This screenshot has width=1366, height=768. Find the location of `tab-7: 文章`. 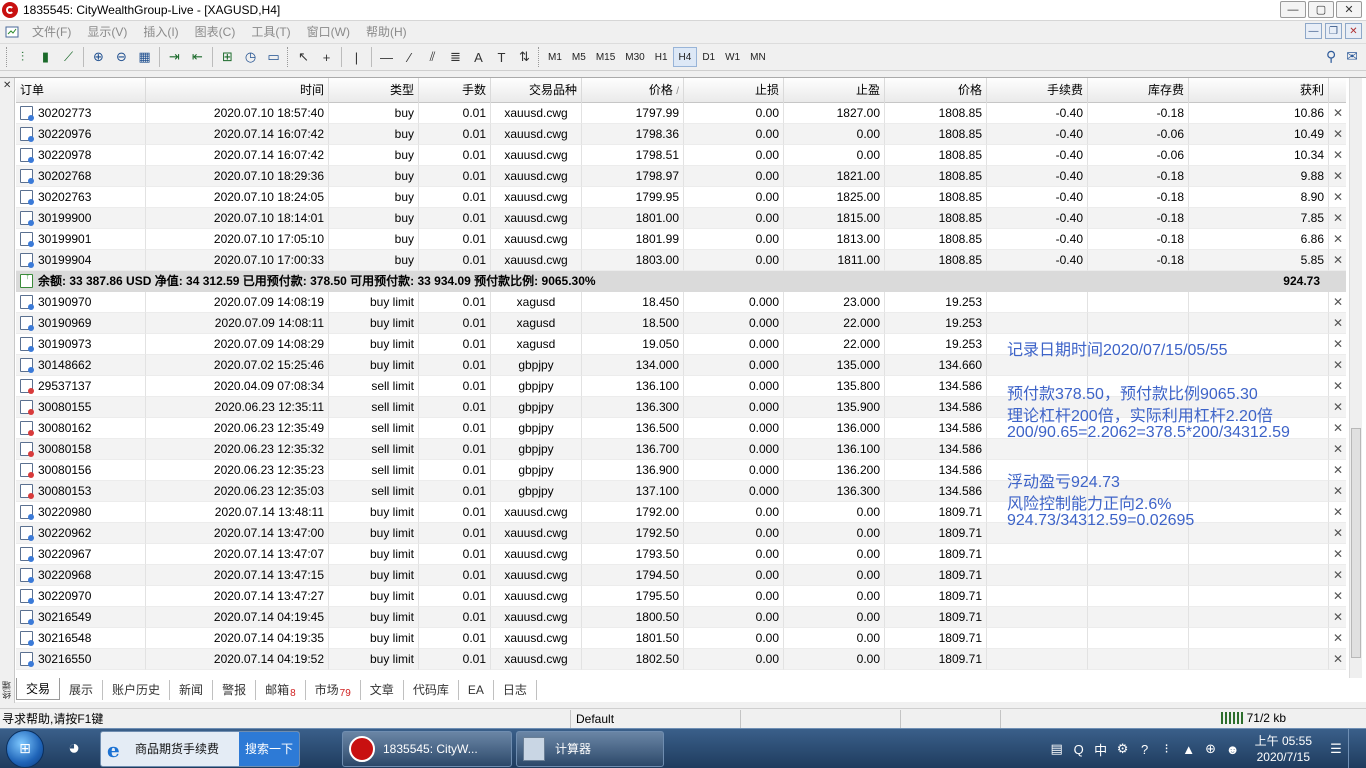

tab-7: 文章 is located at coordinates (382, 690).